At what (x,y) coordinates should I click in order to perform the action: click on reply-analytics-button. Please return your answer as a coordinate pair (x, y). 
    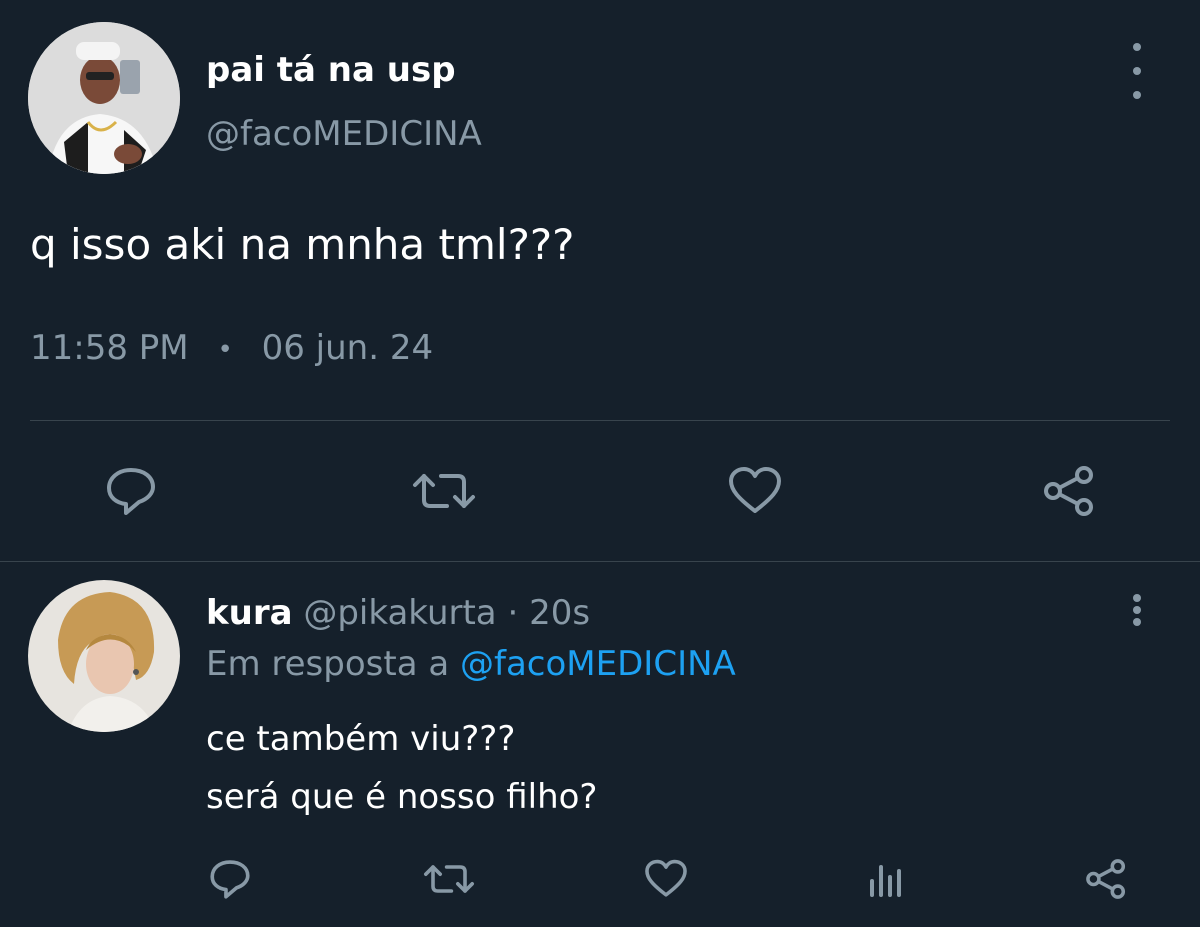
    Looking at the image, I should click on (886, 879).